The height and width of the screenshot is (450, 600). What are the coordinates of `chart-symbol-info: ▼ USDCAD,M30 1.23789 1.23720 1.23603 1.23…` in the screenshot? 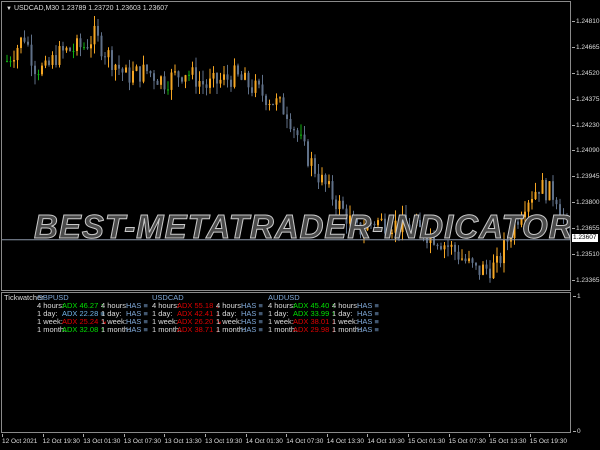 It's located at (87, 8).